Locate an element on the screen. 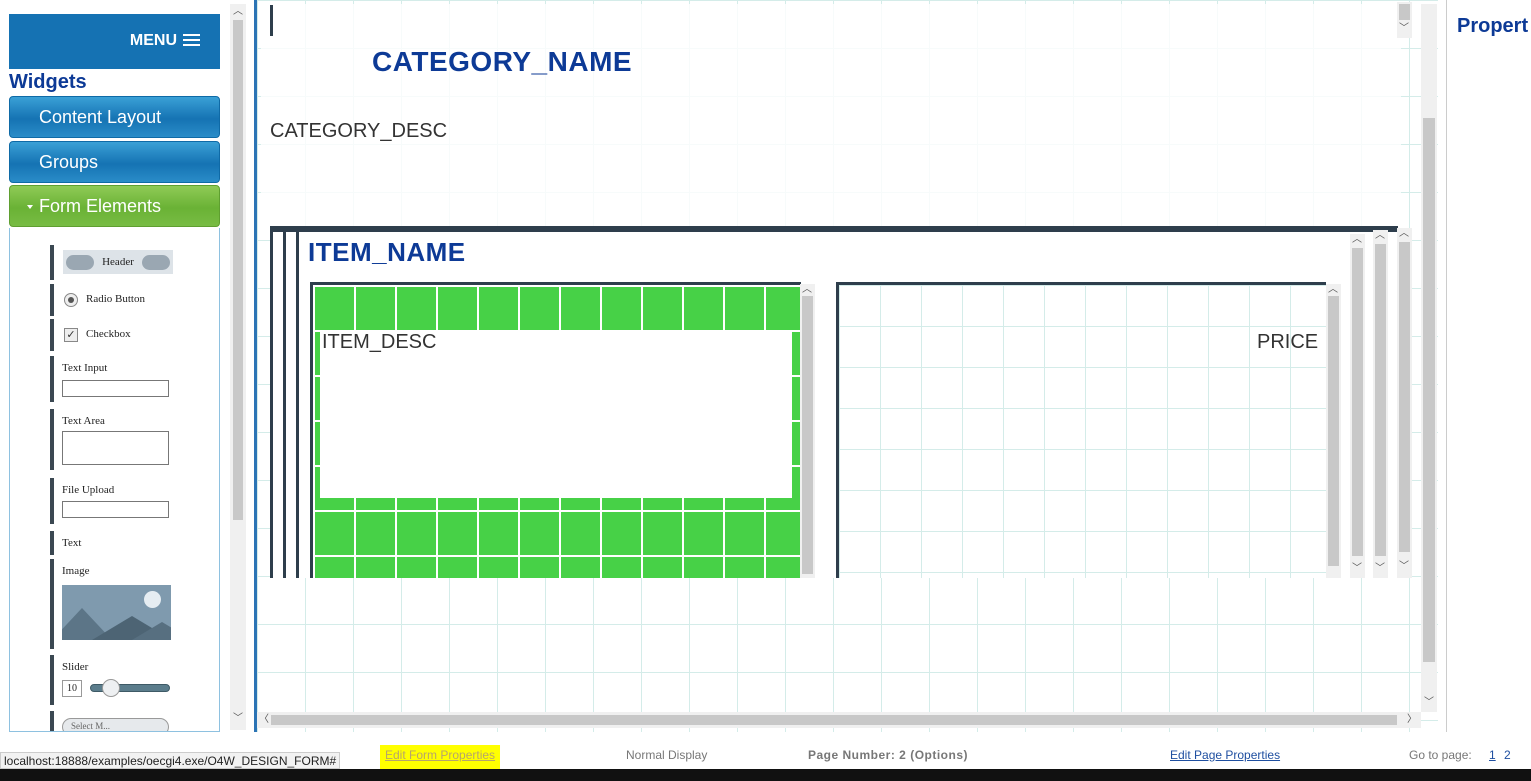 The image size is (1531, 781). moon-shape is located at coordinates (152, 599).